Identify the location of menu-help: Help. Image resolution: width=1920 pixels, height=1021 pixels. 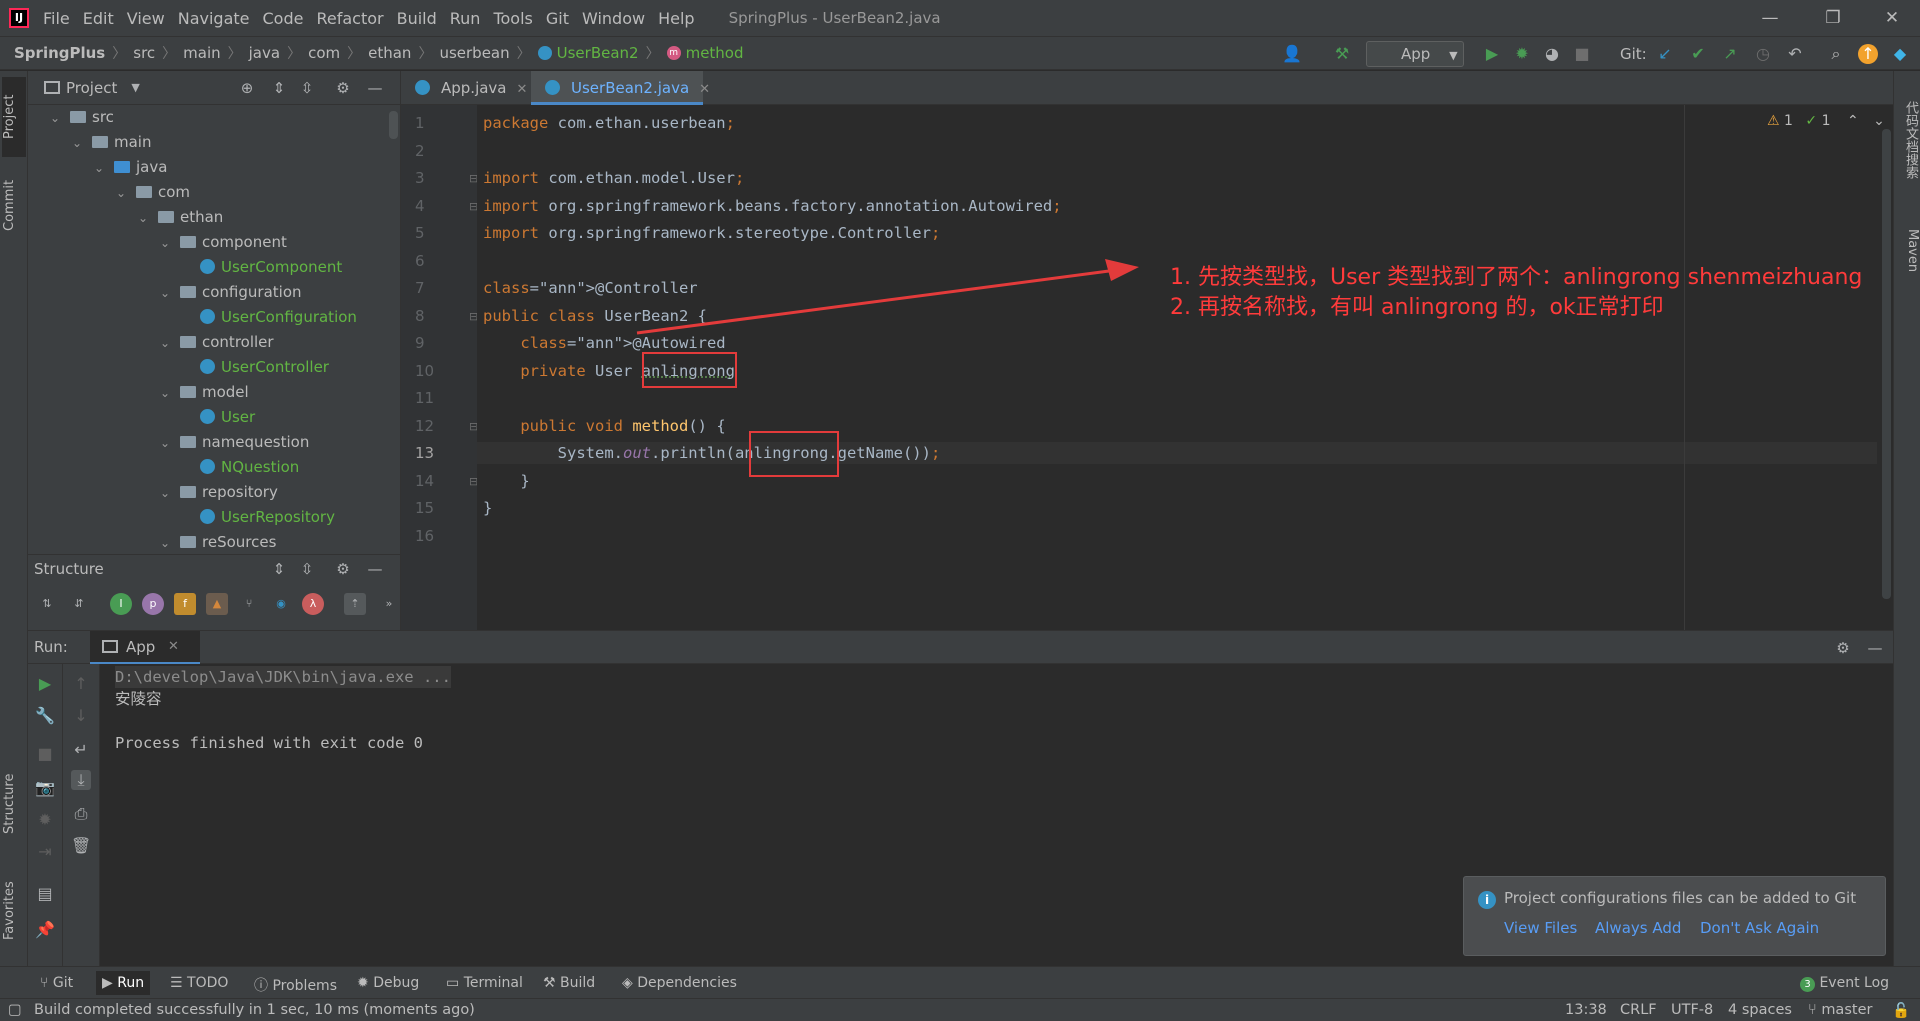
(676, 18).